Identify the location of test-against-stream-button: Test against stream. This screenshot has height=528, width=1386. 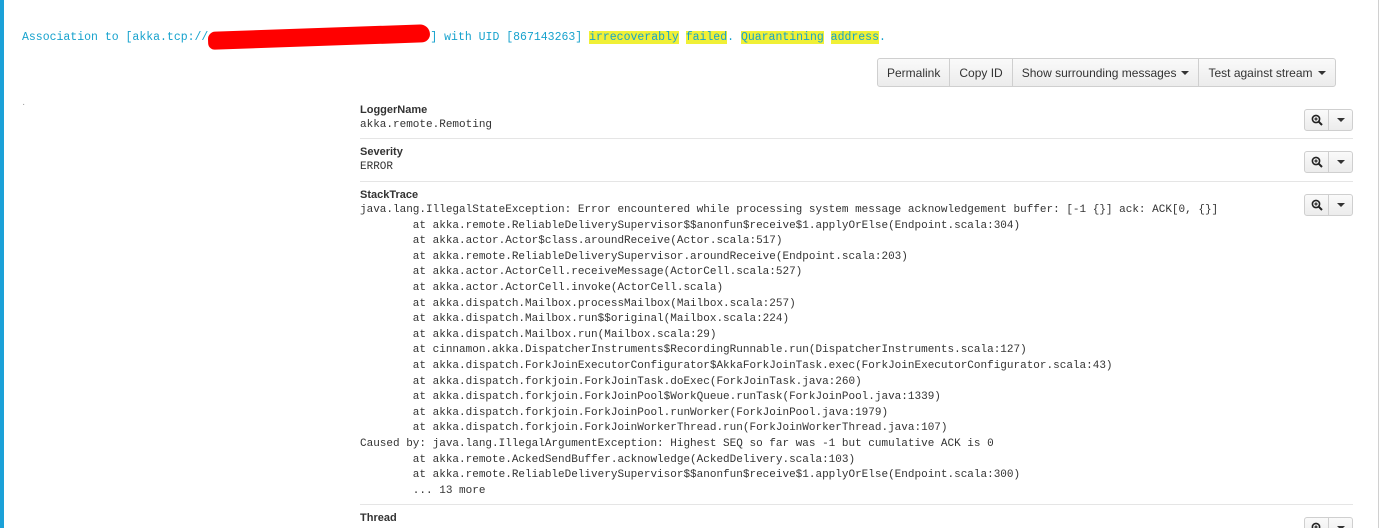
(1267, 72).